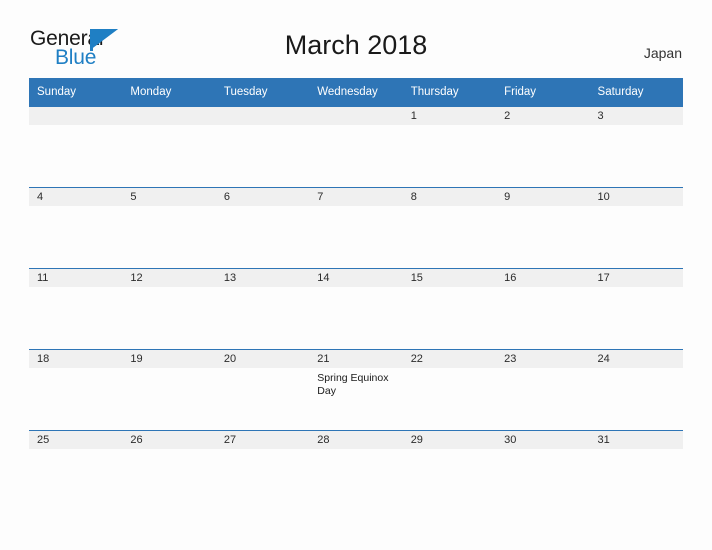 Image resolution: width=712 pixels, height=550 pixels. I want to click on weekday-header-thursday: Thursday, so click(449, 92).